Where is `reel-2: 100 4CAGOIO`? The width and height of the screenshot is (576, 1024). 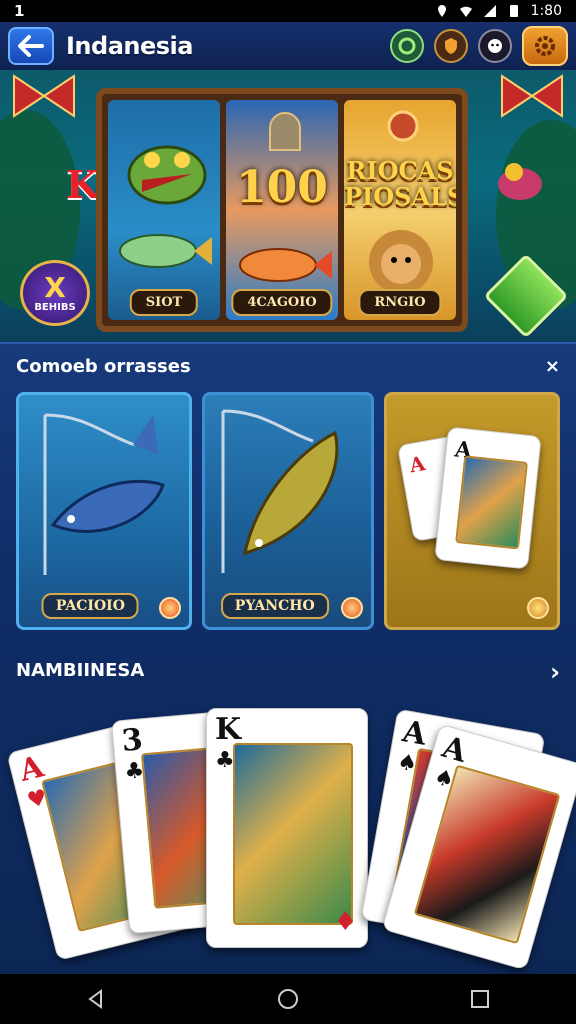 reel-2: 100 4CAGOIO is located at coordinates (282, 210).